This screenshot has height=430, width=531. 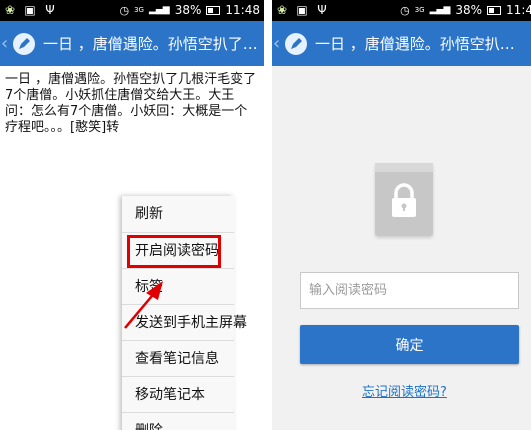 What do you see at coordinates (404, 199) in the screenshot?
I see `lock-icon` at bounding box center [404, 199].